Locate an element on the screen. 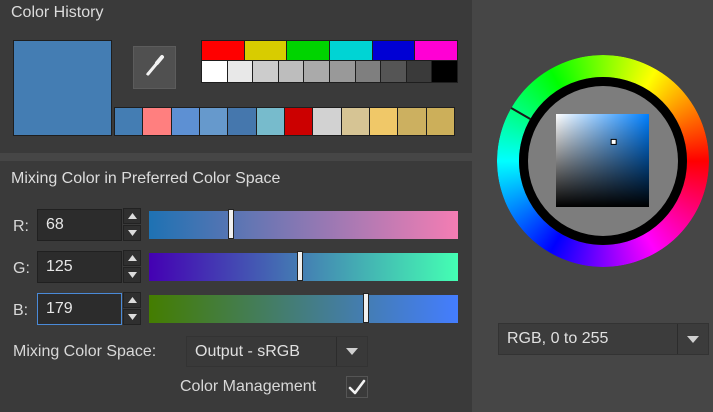 The width and height of the screenshot is (713, 412). sv-marker is located at coordinates (613, 141).